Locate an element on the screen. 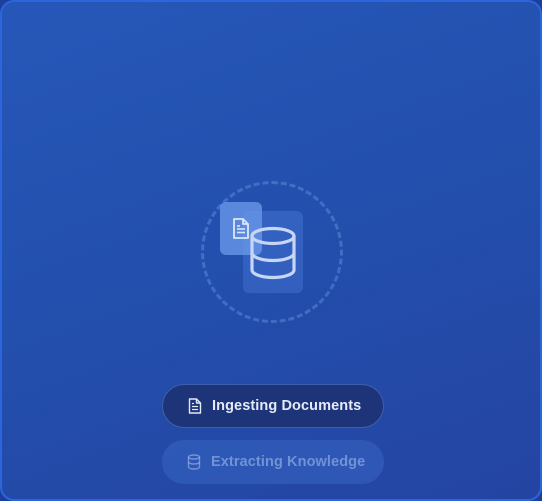 The width and height of the screenshot is (542, 501). document-icon is located at coordinates (195, 406).